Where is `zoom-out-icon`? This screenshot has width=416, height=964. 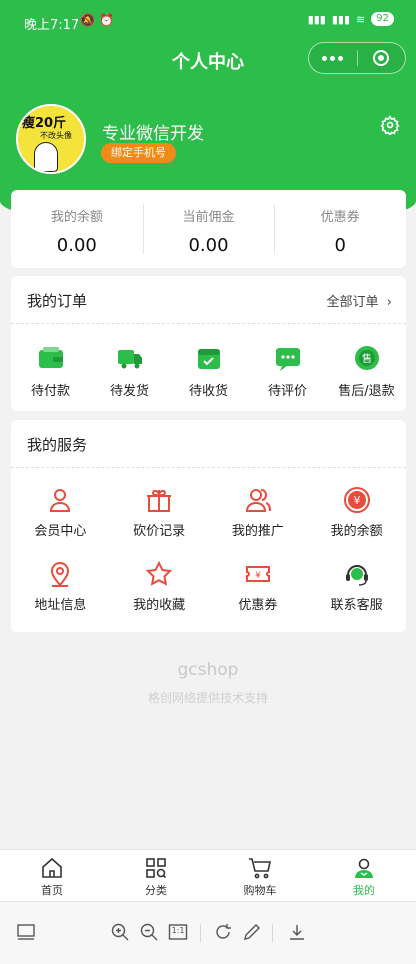
zoom-out-icon is located at coordinates (149, 932).